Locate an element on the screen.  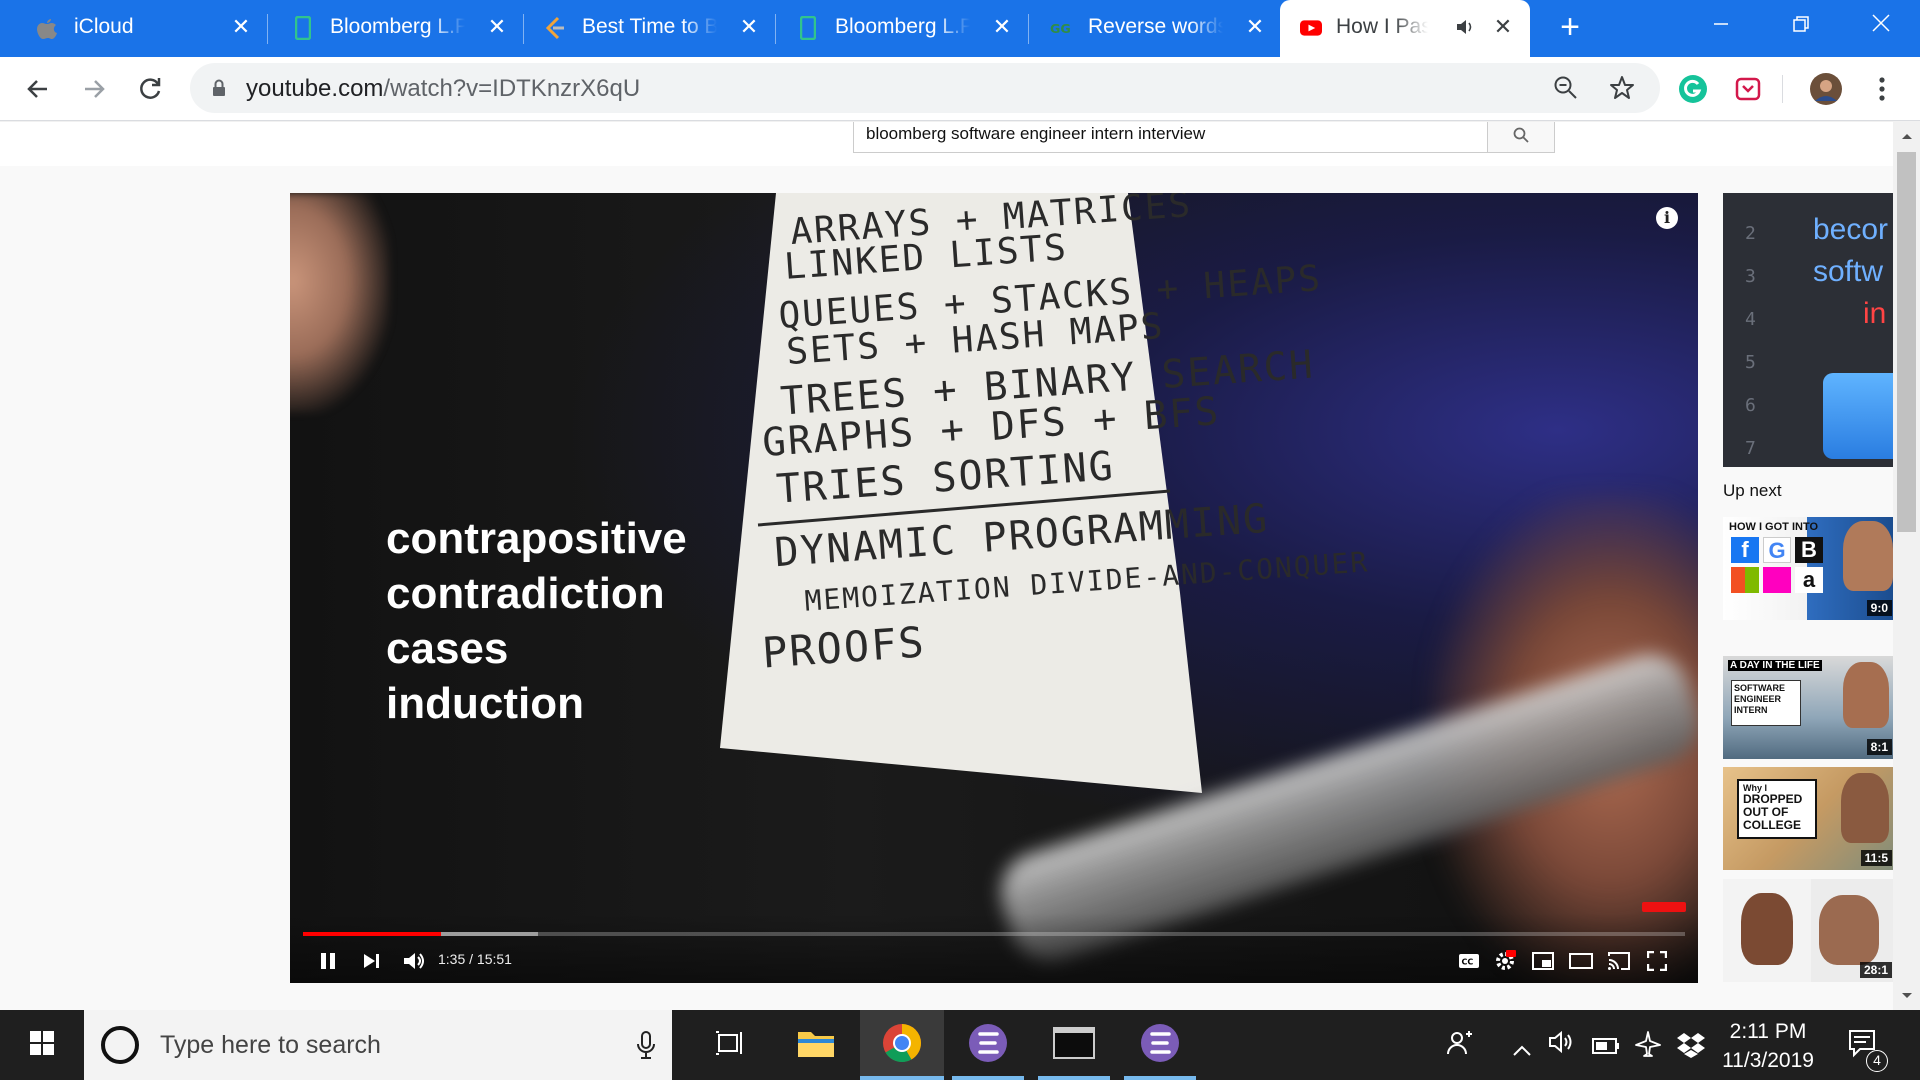
next-icon is located at coordinates (372, 961).